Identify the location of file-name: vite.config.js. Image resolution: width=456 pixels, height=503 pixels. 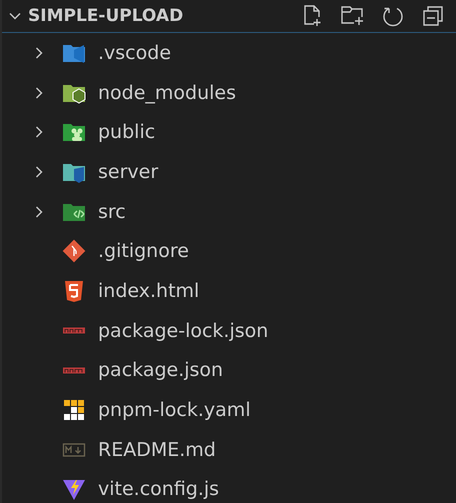
(159, 489).